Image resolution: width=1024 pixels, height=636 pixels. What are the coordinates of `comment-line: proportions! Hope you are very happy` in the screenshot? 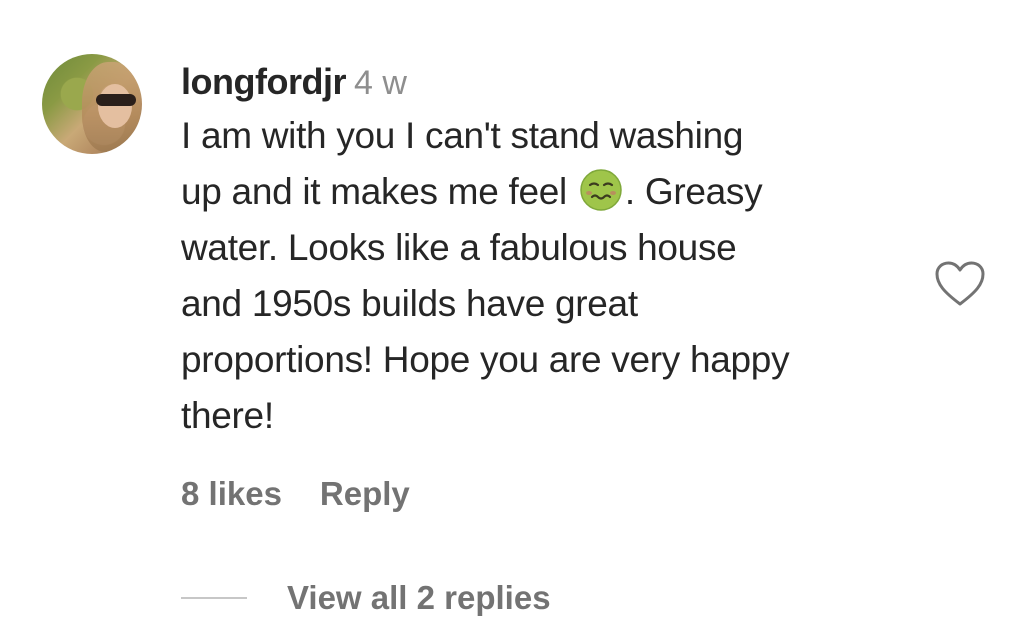 It's located at (561, 360).